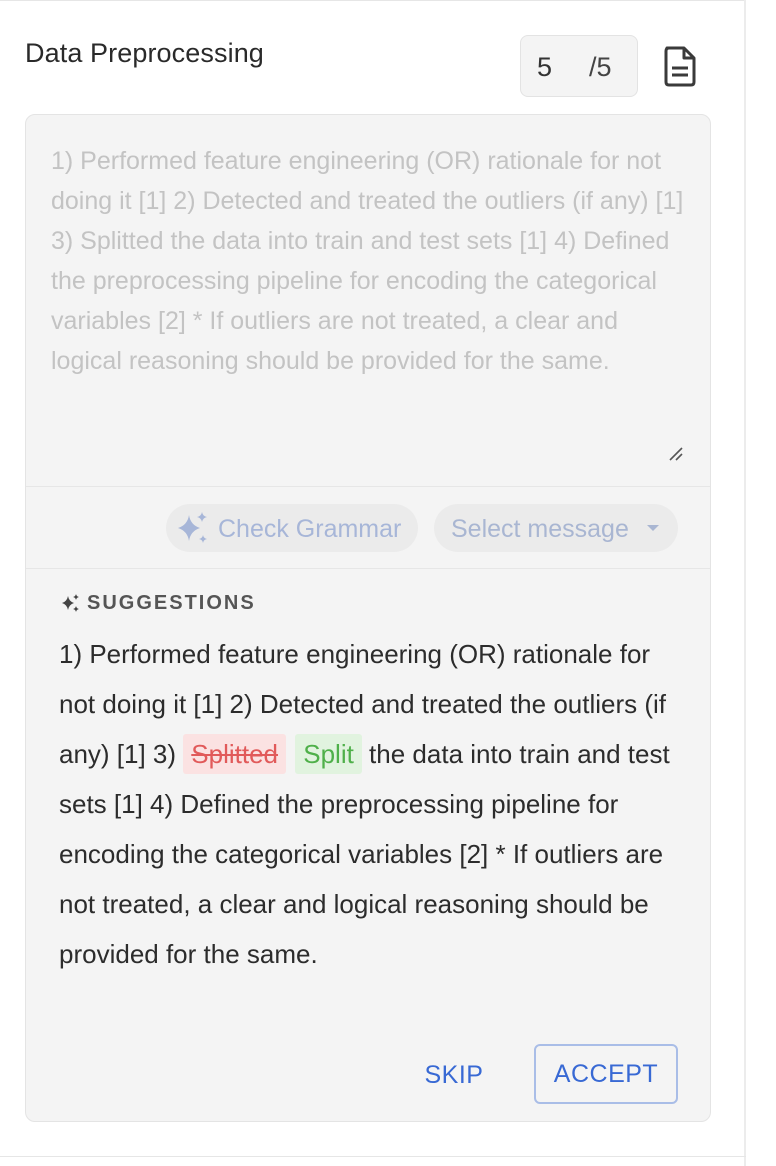  Describe the element at coordinates (606, 1074) in the screenshot. I see `accept-button: ACCEPT` at that location.